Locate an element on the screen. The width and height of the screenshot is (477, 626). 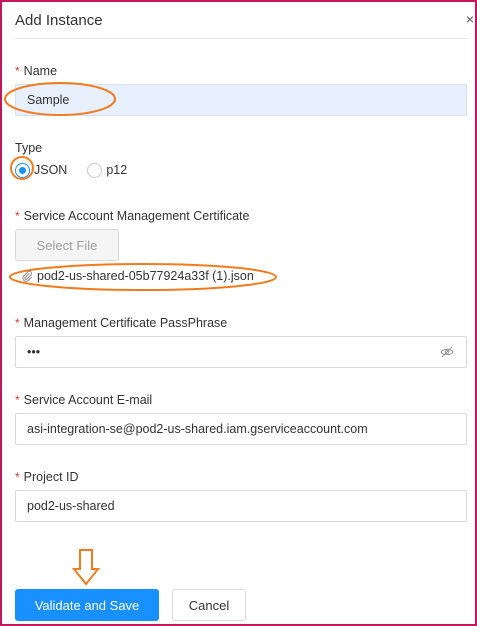
uploaded-file: pod2-us-shared-05b77924a33f (1).json is located at coordinates (137, 276).